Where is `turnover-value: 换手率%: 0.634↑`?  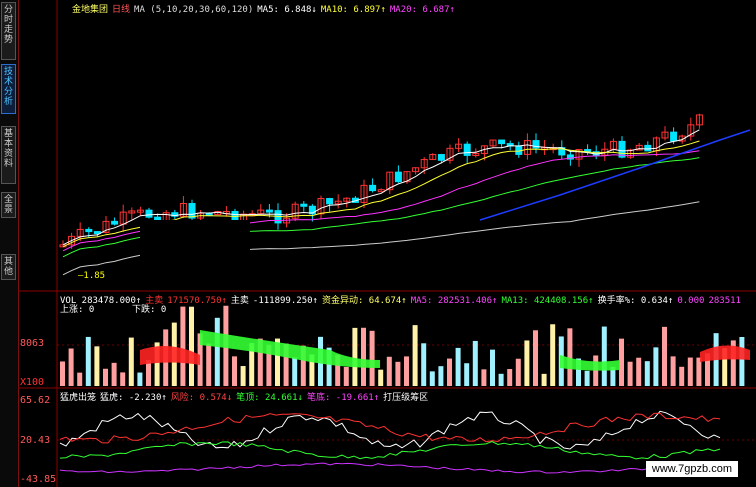 turnover-value: 换手率%: 0.634↑ is located at coordinates (635, 301).